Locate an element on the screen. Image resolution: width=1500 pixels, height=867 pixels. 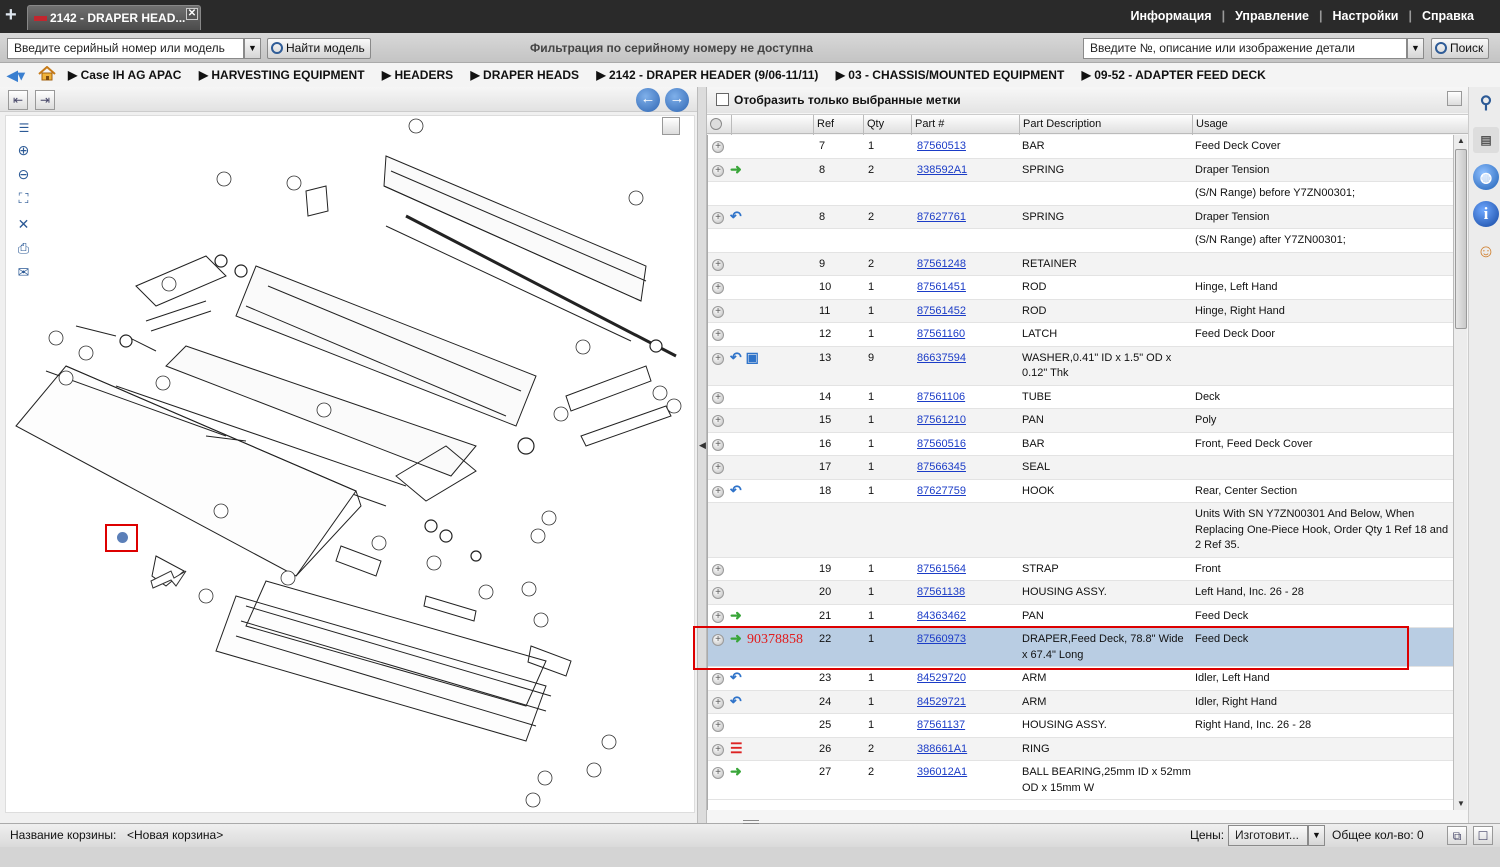
home-icon is located at coordinates (47, 73).